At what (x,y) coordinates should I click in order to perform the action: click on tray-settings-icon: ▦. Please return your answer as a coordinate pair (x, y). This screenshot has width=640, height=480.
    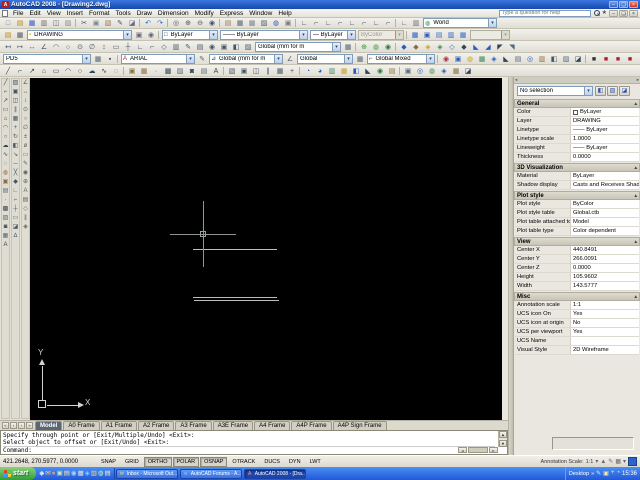
    Looking at the image, I should click on (618, 461).